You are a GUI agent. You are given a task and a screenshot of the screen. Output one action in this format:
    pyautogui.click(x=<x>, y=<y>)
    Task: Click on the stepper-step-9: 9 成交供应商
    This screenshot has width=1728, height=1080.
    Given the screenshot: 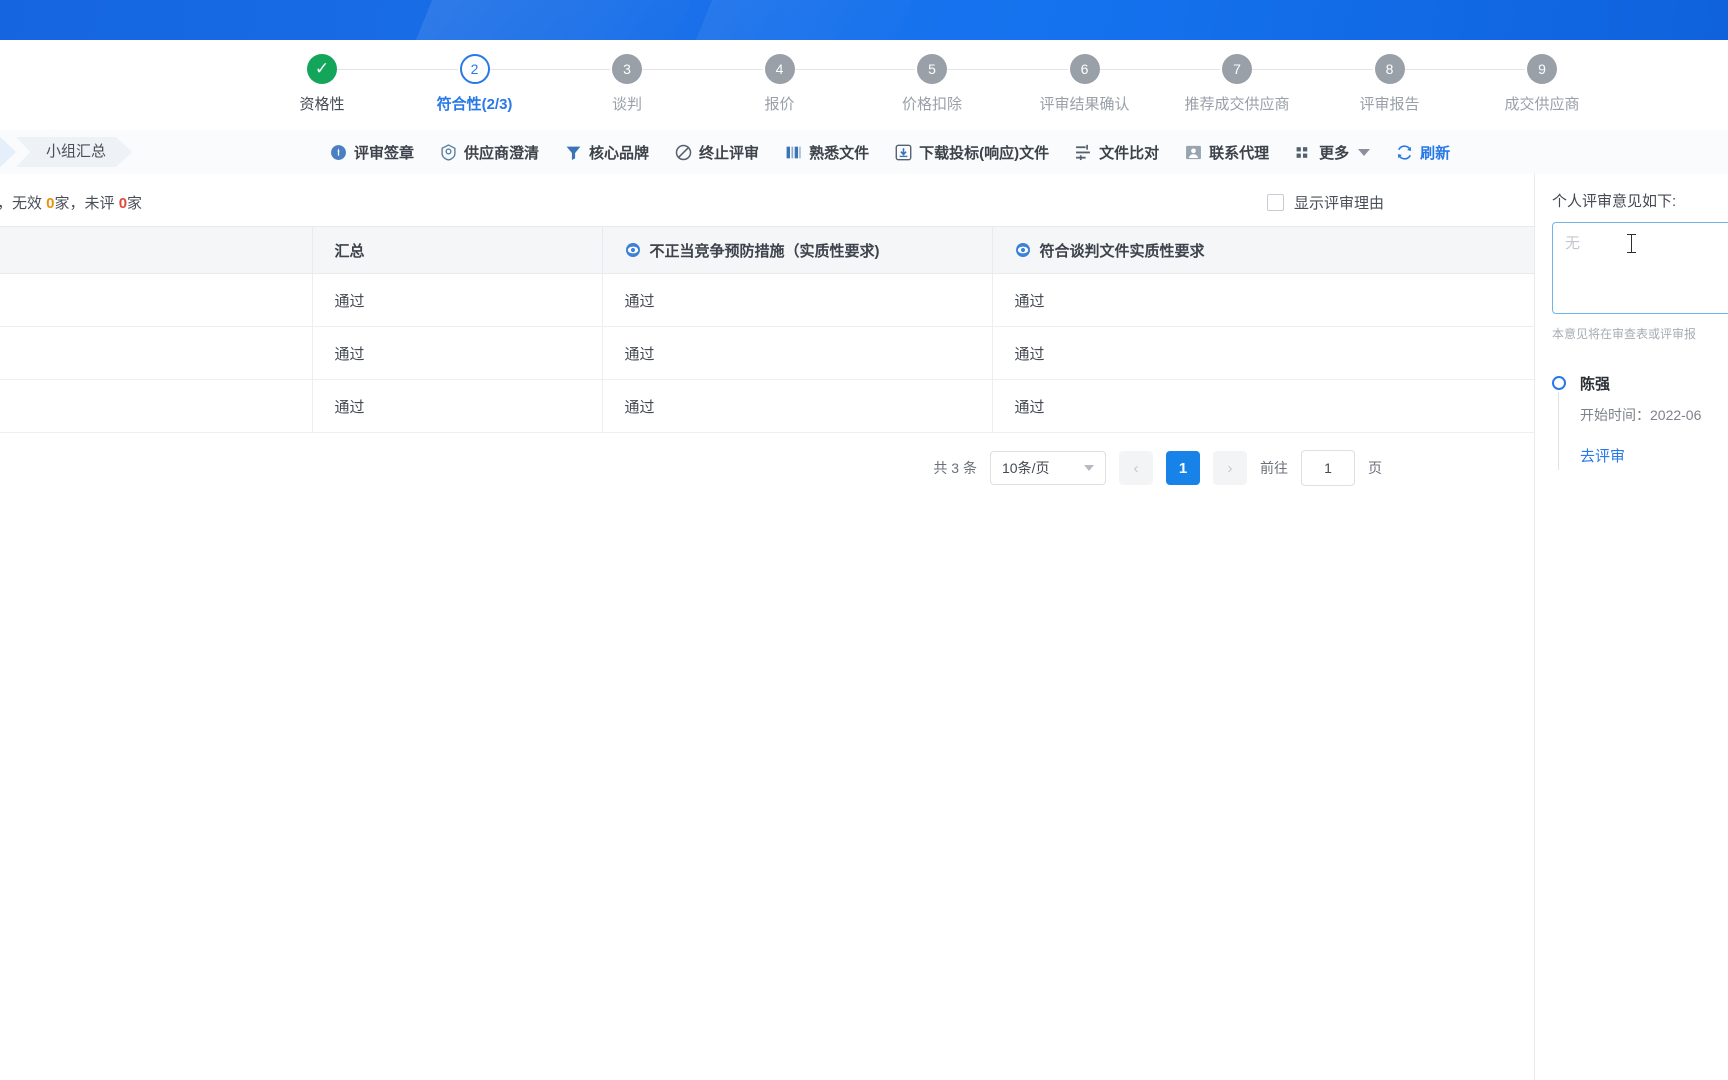 What is the action you would take?
    pyautogui.click(x=1542, y=80)
    